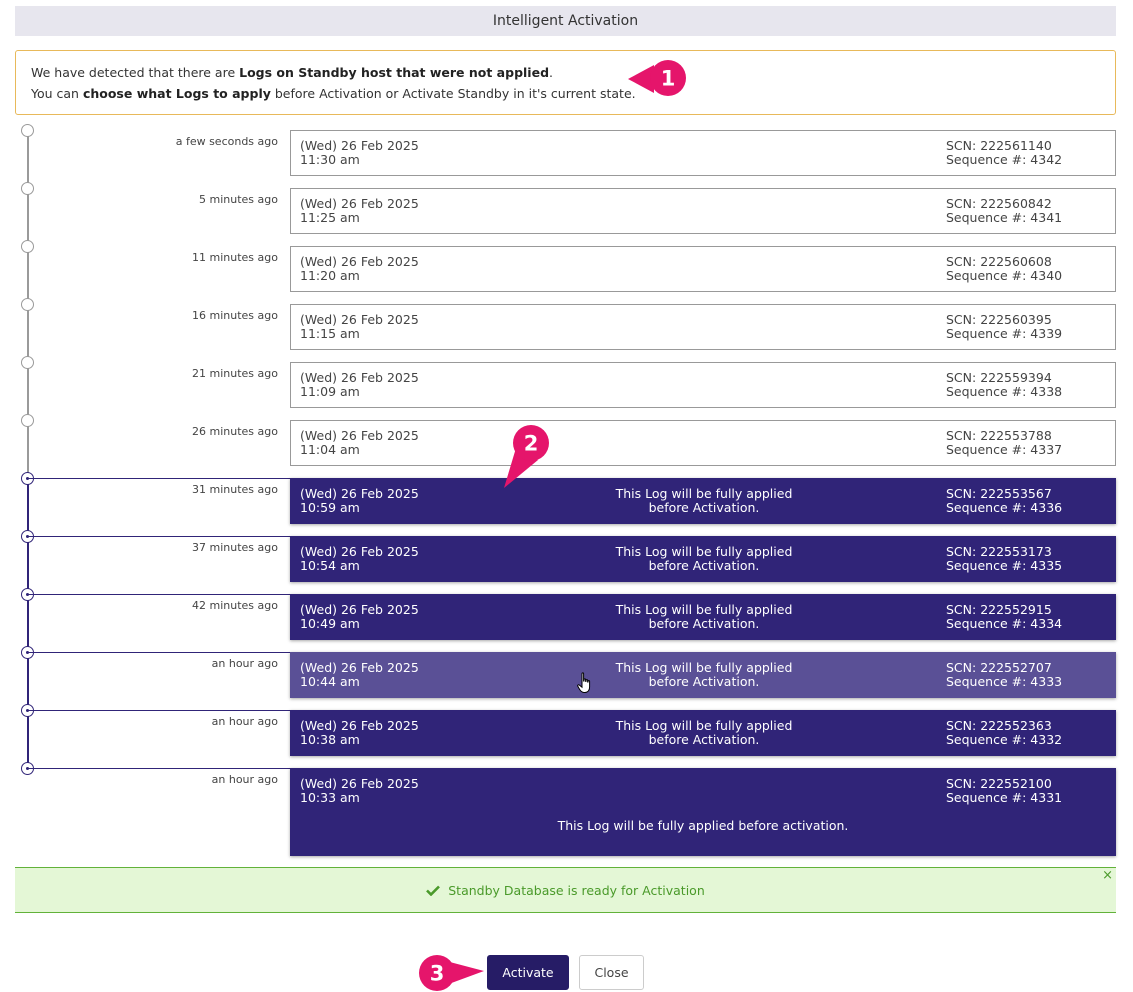 The height and width of the screenshot is (992, 1133). I want to click on log-time: 10:38 am, so click(330, 739).